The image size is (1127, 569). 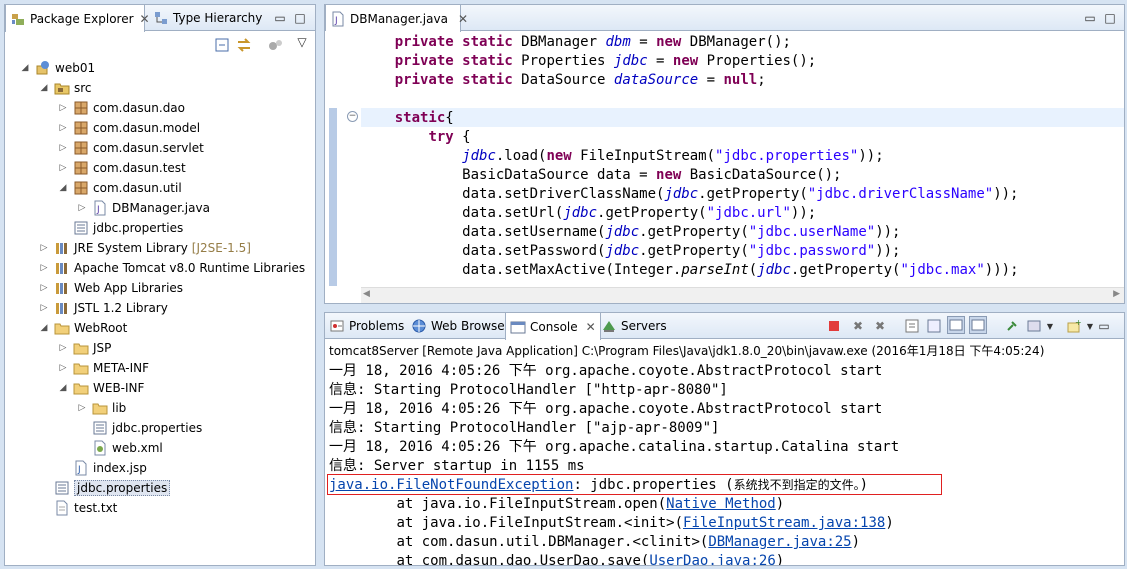 I want to click on tree-item: ◢ web01, so click(x=57, y=68).